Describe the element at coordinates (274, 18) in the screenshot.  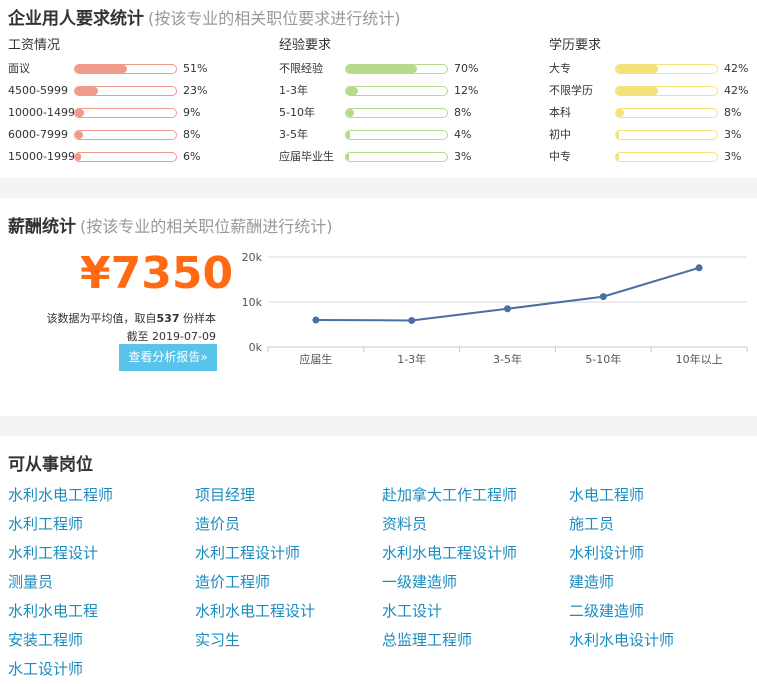
I see `requirements-subtitle: (按该专业的相关职位要求进行统计)` at that location.